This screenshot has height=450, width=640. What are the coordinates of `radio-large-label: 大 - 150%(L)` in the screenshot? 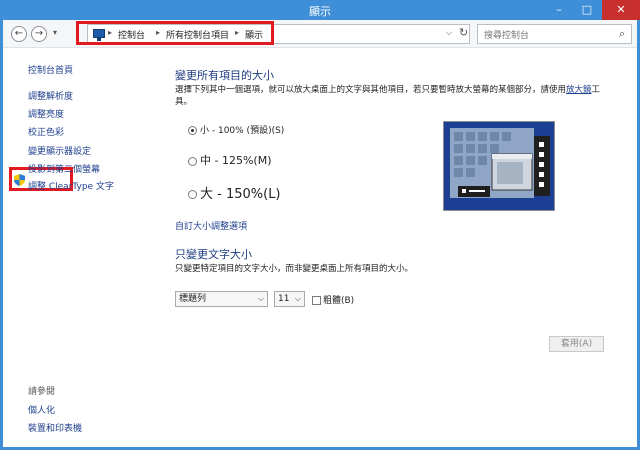 It's located at (240, 194).